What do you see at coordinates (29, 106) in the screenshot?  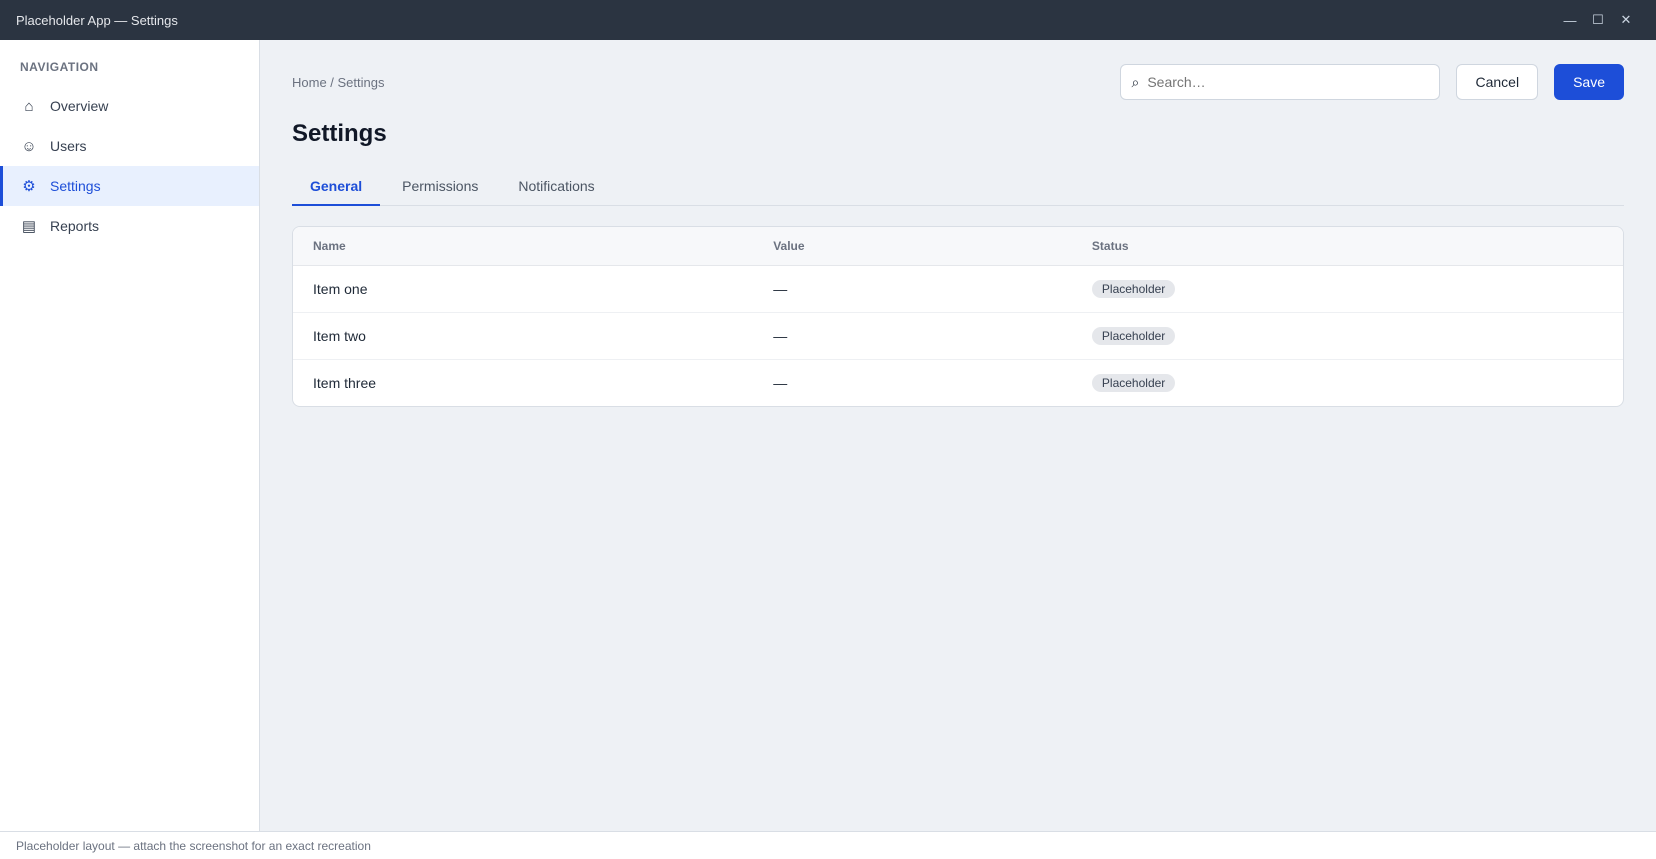 I see `home-icon: ⌂` at bounding box center [29, 106].